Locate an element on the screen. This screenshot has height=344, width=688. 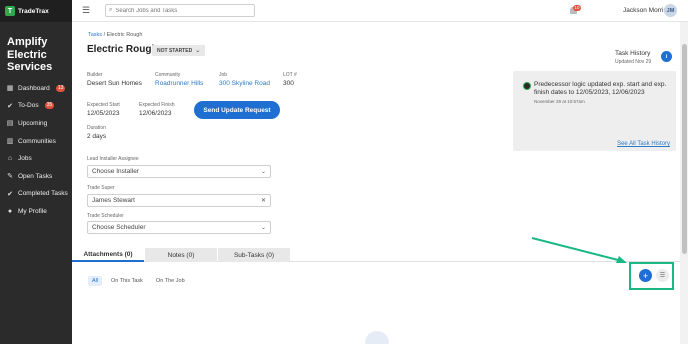
lot-label: LOT # is located at coordinates (290, 75).